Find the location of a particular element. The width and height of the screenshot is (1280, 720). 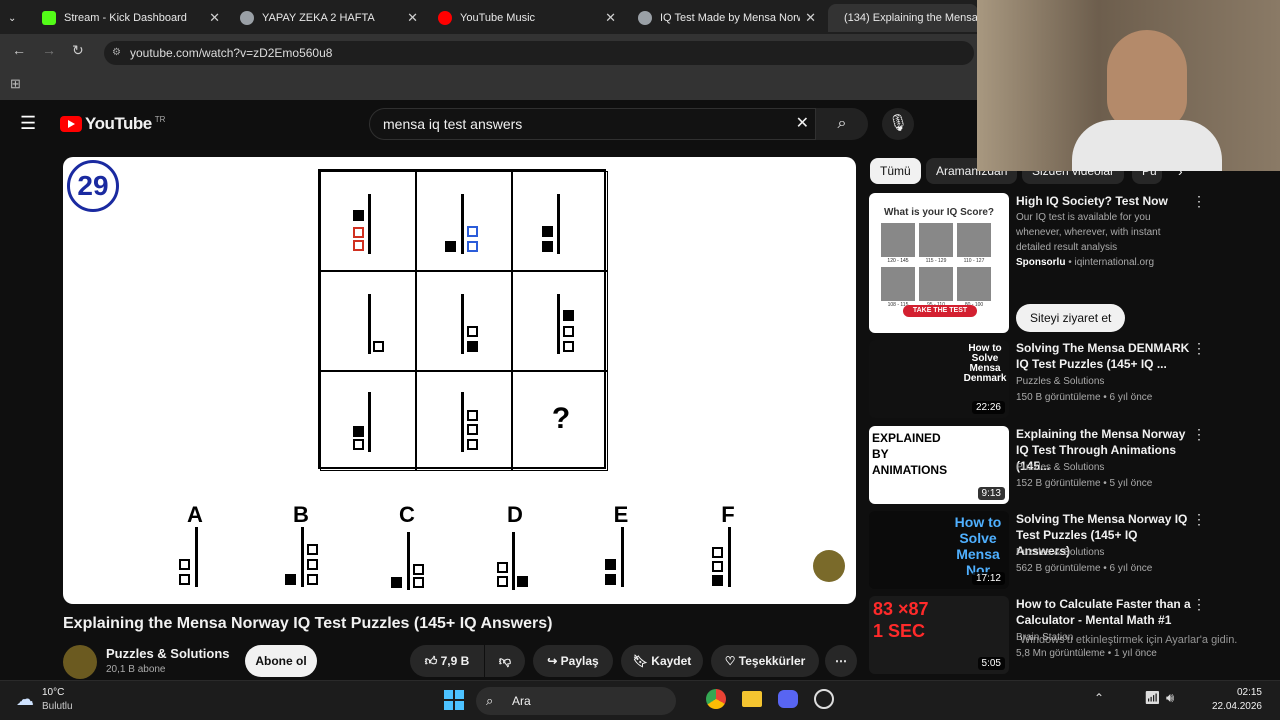

rec-meta: 152 B görüntüleme • 5 yıl önce is located at coordinates (1084, 483).